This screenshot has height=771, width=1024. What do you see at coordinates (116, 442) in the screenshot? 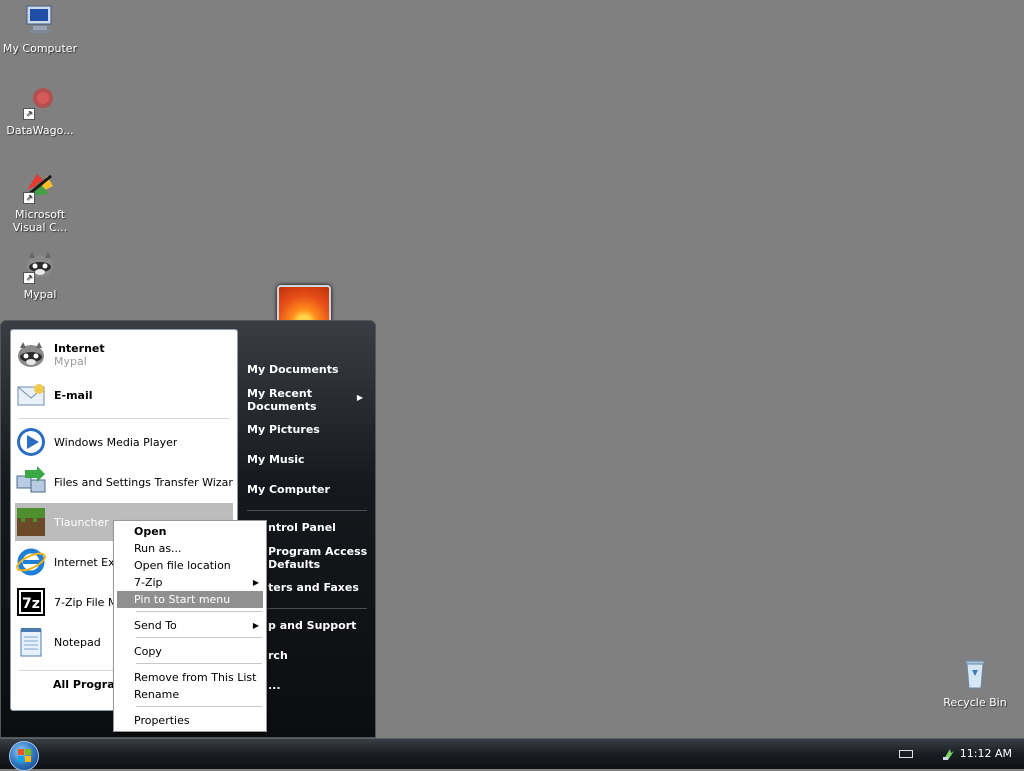
I see `recent-item-label: Windows Media Player` at bounding box center [116, 442].